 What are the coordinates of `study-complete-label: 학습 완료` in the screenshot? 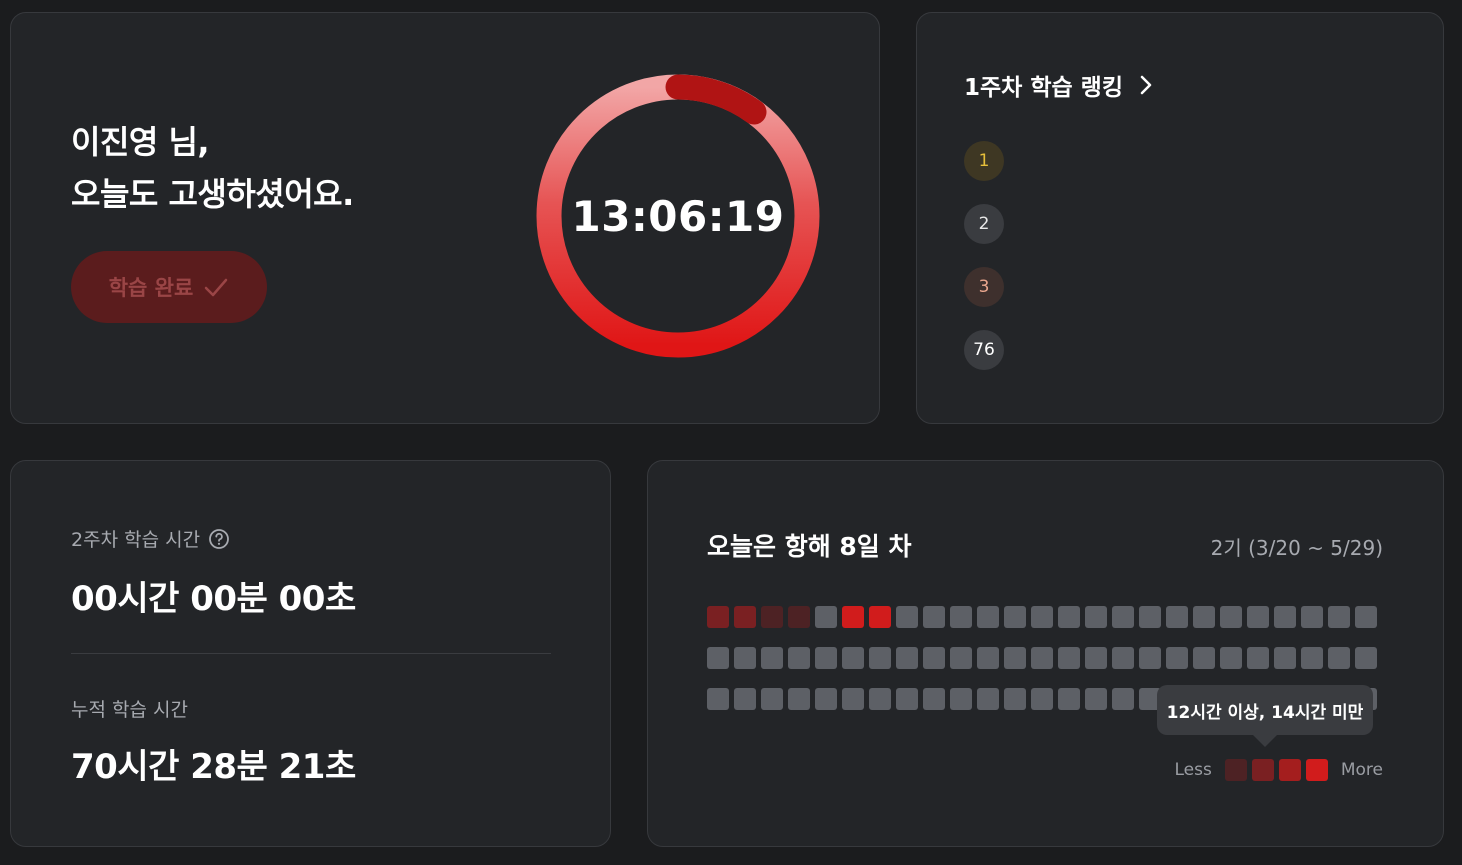 It's located at (151, 288).